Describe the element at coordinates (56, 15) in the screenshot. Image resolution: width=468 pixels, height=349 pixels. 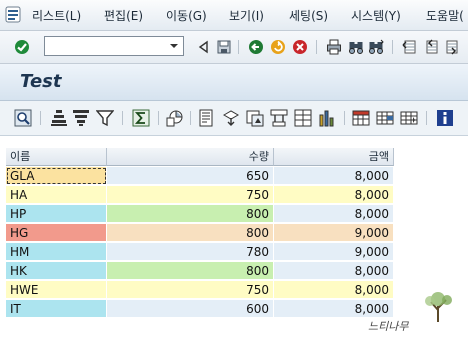
I see `menu-list: 리스트(L)` at that location.